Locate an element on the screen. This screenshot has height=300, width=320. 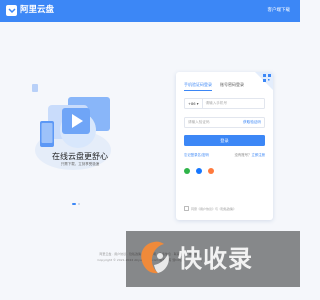
phone-field: +86 ▾ 请输入手机号 is located at coordinates (224, 103).